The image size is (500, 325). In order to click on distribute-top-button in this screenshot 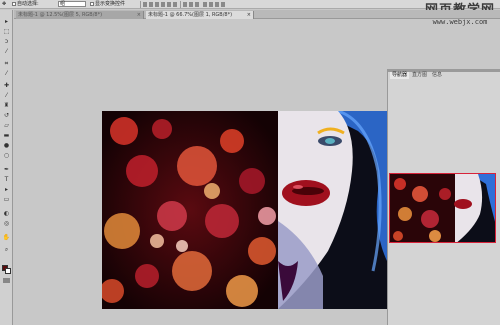, I will do `click(185, 4)`.